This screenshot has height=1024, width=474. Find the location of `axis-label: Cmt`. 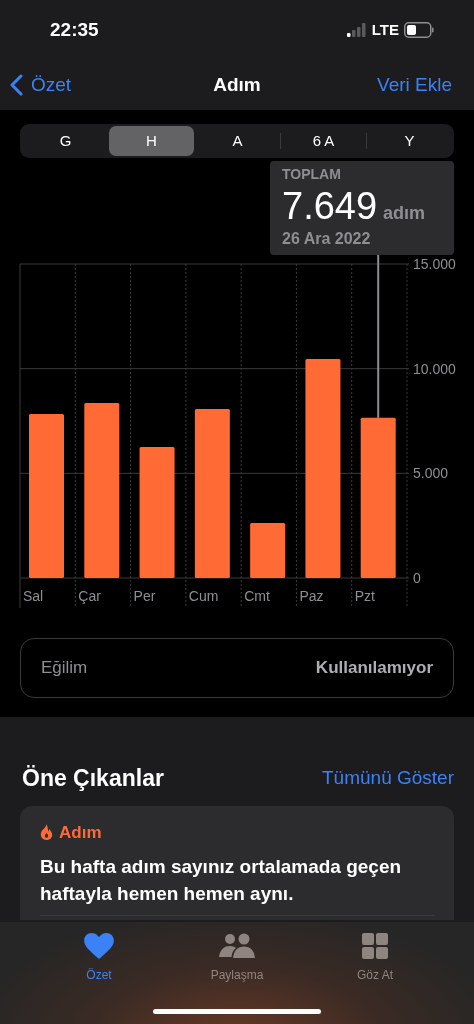

axis-label: Cmt is located at coordinates (257, 596).